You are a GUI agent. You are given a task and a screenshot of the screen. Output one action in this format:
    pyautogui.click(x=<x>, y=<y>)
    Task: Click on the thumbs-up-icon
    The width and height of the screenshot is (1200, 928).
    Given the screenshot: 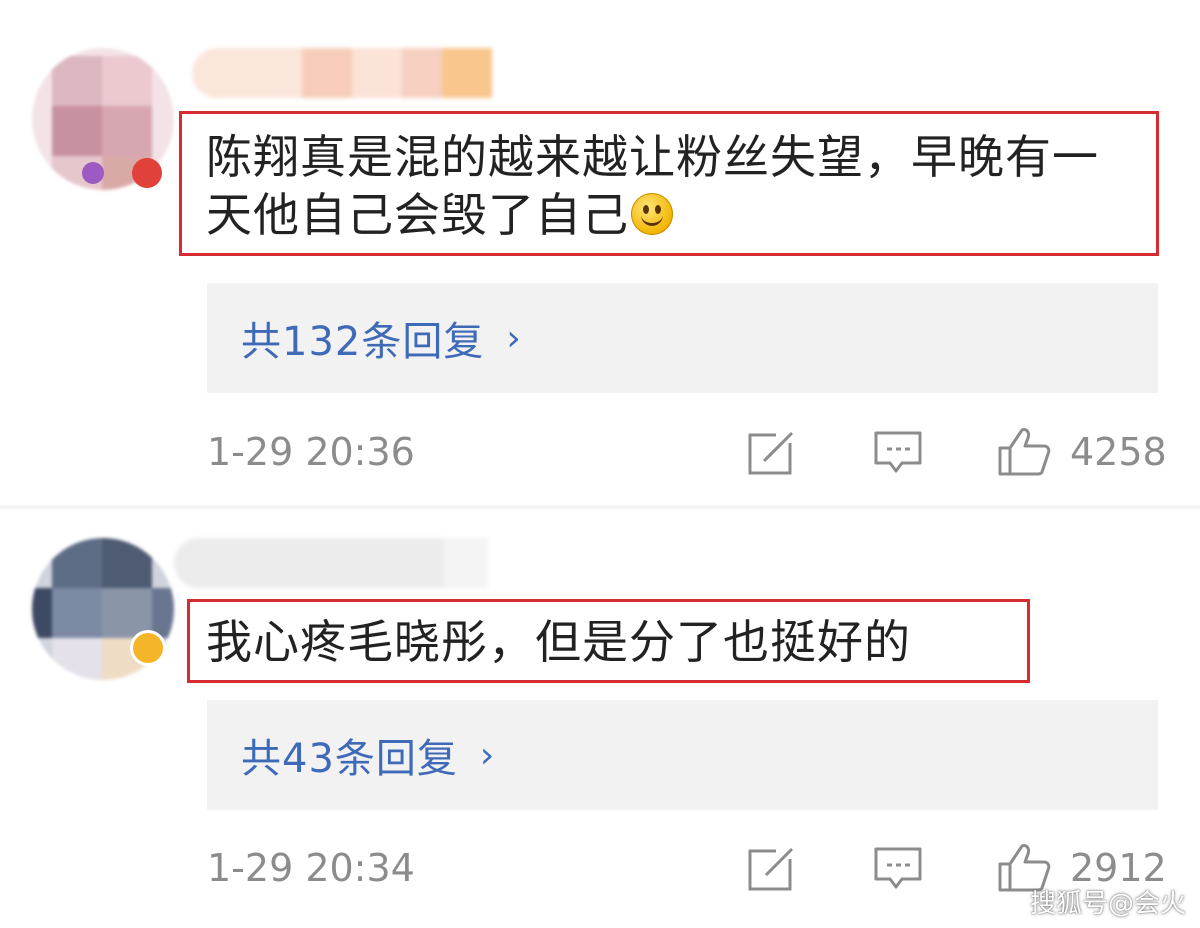 What is the action you would take?
    pyautogui.click(x=1024, y=451)
    